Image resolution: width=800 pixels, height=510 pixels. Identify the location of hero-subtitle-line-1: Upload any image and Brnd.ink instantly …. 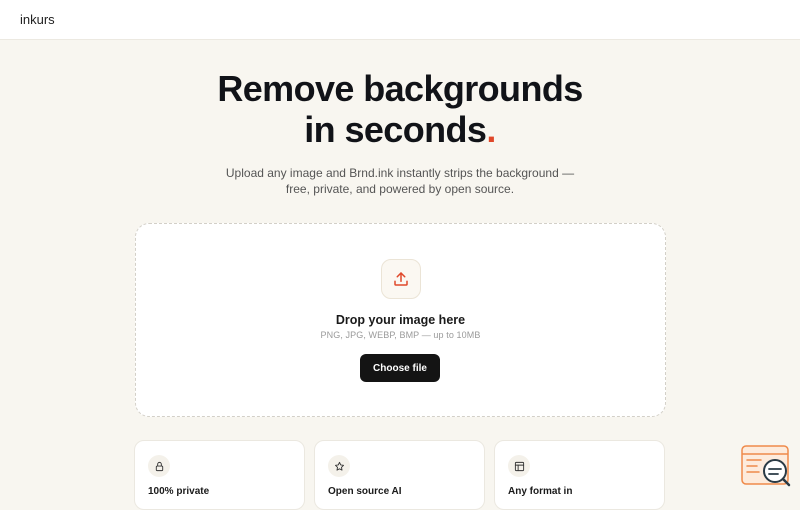
(400, 173).